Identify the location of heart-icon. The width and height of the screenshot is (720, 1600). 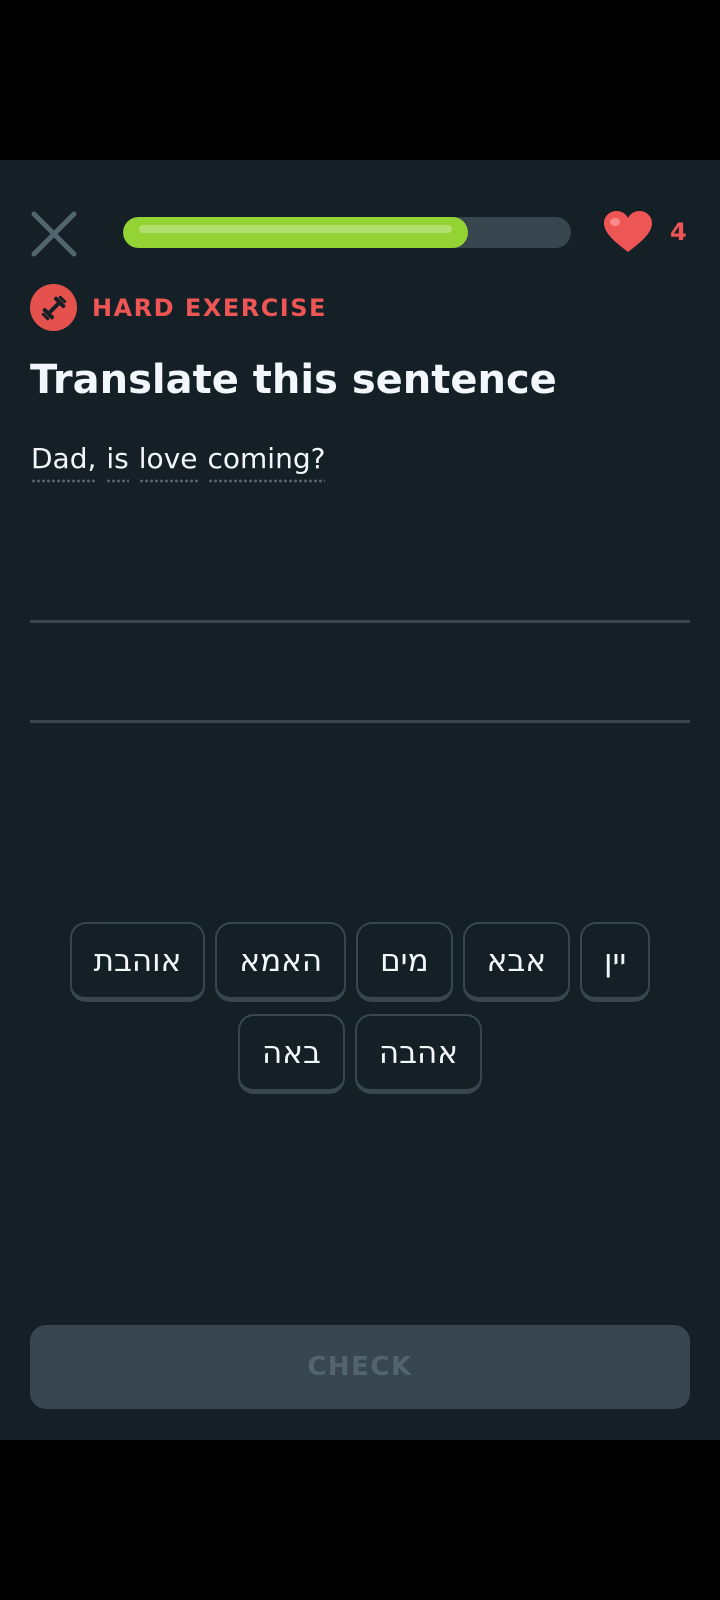
(628, 231).